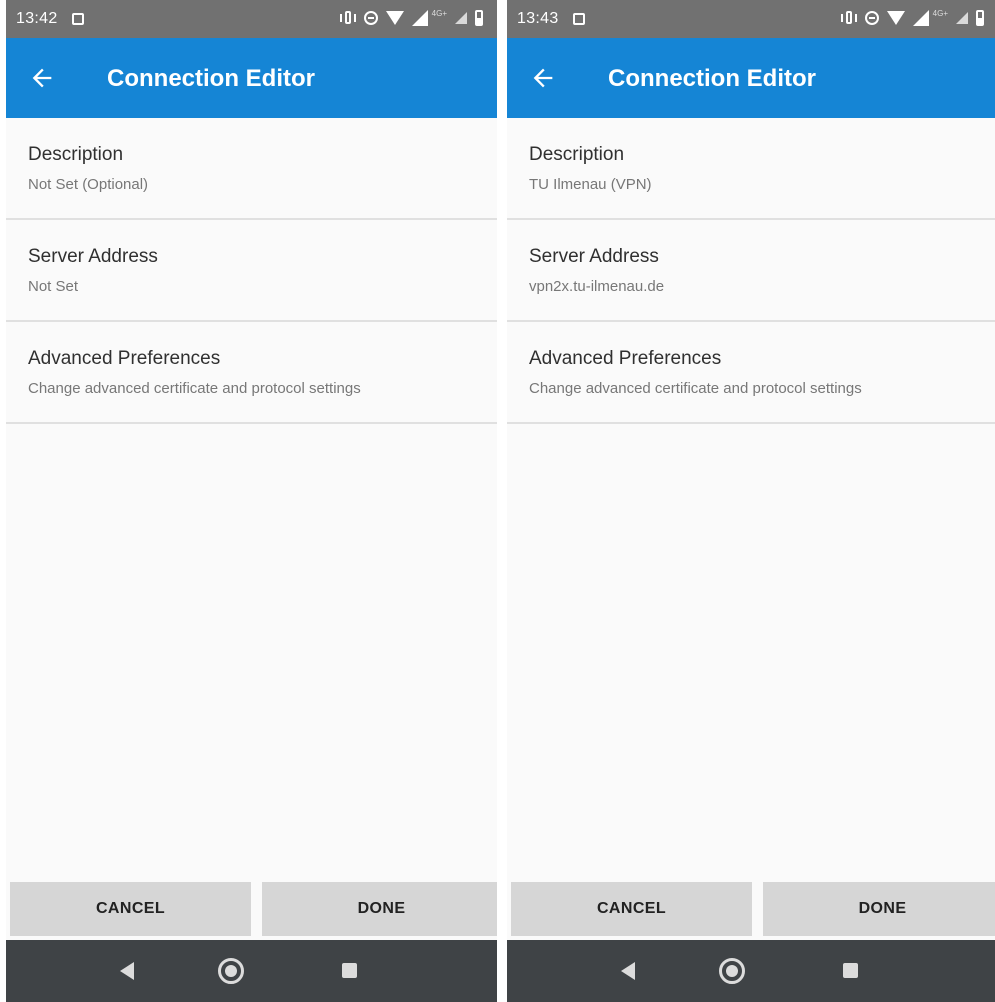 Image resolution: width=995 pixels, height=1002 pixels. What do you see at coordinates (590, 184) in the screenshot?
I see `pref-summary: TU Ilmenau (VPN)` at bounding box center [590, 184].